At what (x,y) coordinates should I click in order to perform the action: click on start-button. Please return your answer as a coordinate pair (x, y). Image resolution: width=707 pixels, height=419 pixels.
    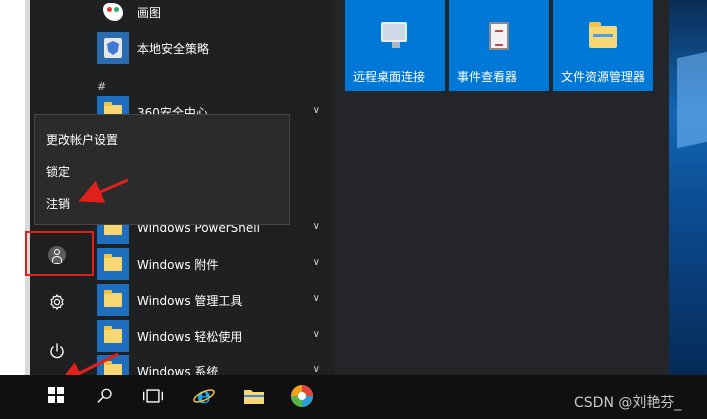
    Looking at the image, I should click on (56, 395).